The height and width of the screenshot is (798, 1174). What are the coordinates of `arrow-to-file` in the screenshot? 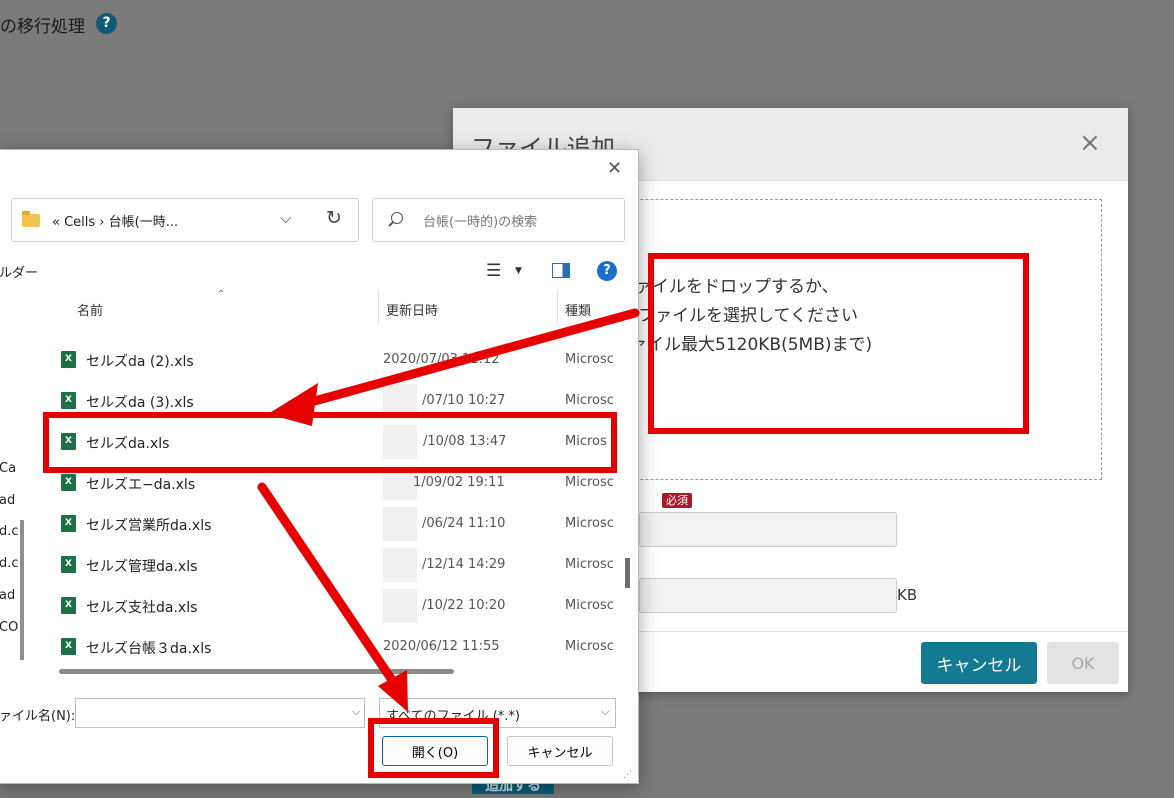 It's located at (467, 359).